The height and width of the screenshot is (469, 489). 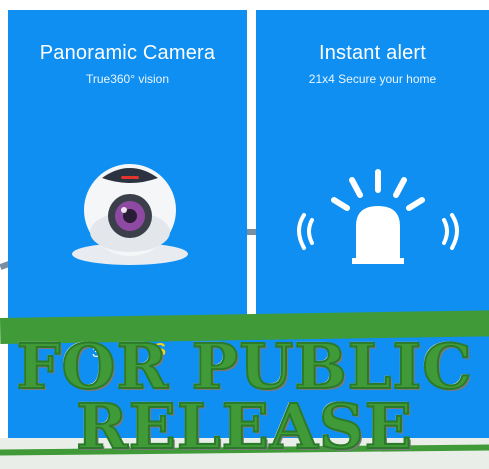 What do you see at coordinates (378, 261) in the screenshot?
I see `siren-base` at bounding box center [378, 261].